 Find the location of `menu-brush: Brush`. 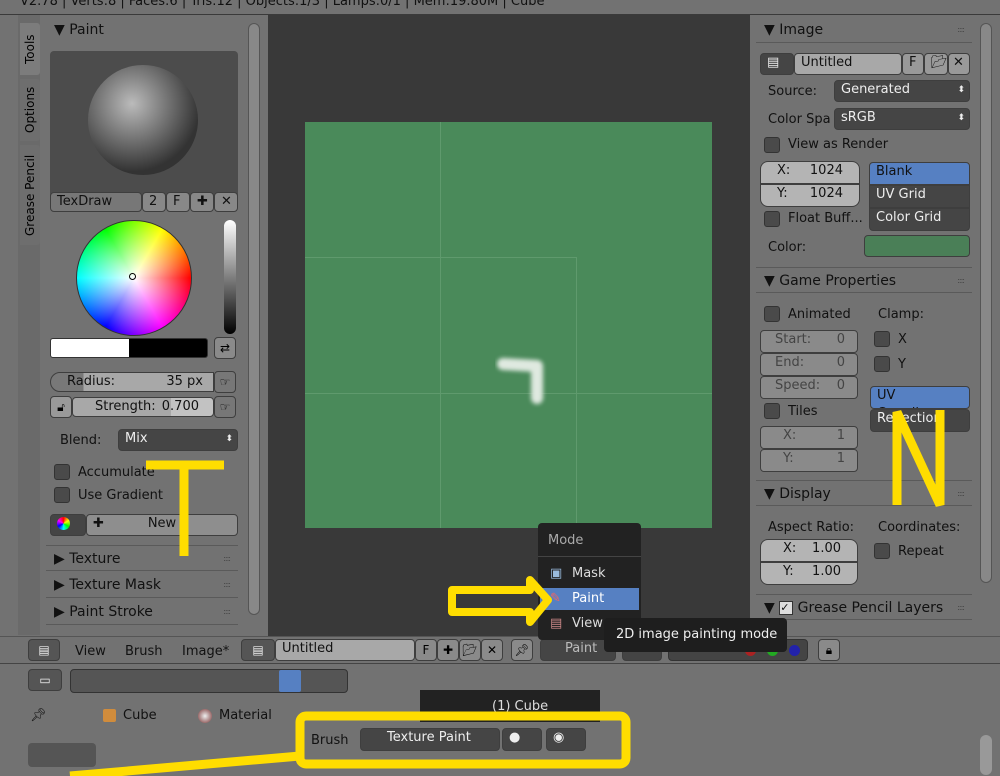

menu-brush: Brush is located at coordinates (144, 651).